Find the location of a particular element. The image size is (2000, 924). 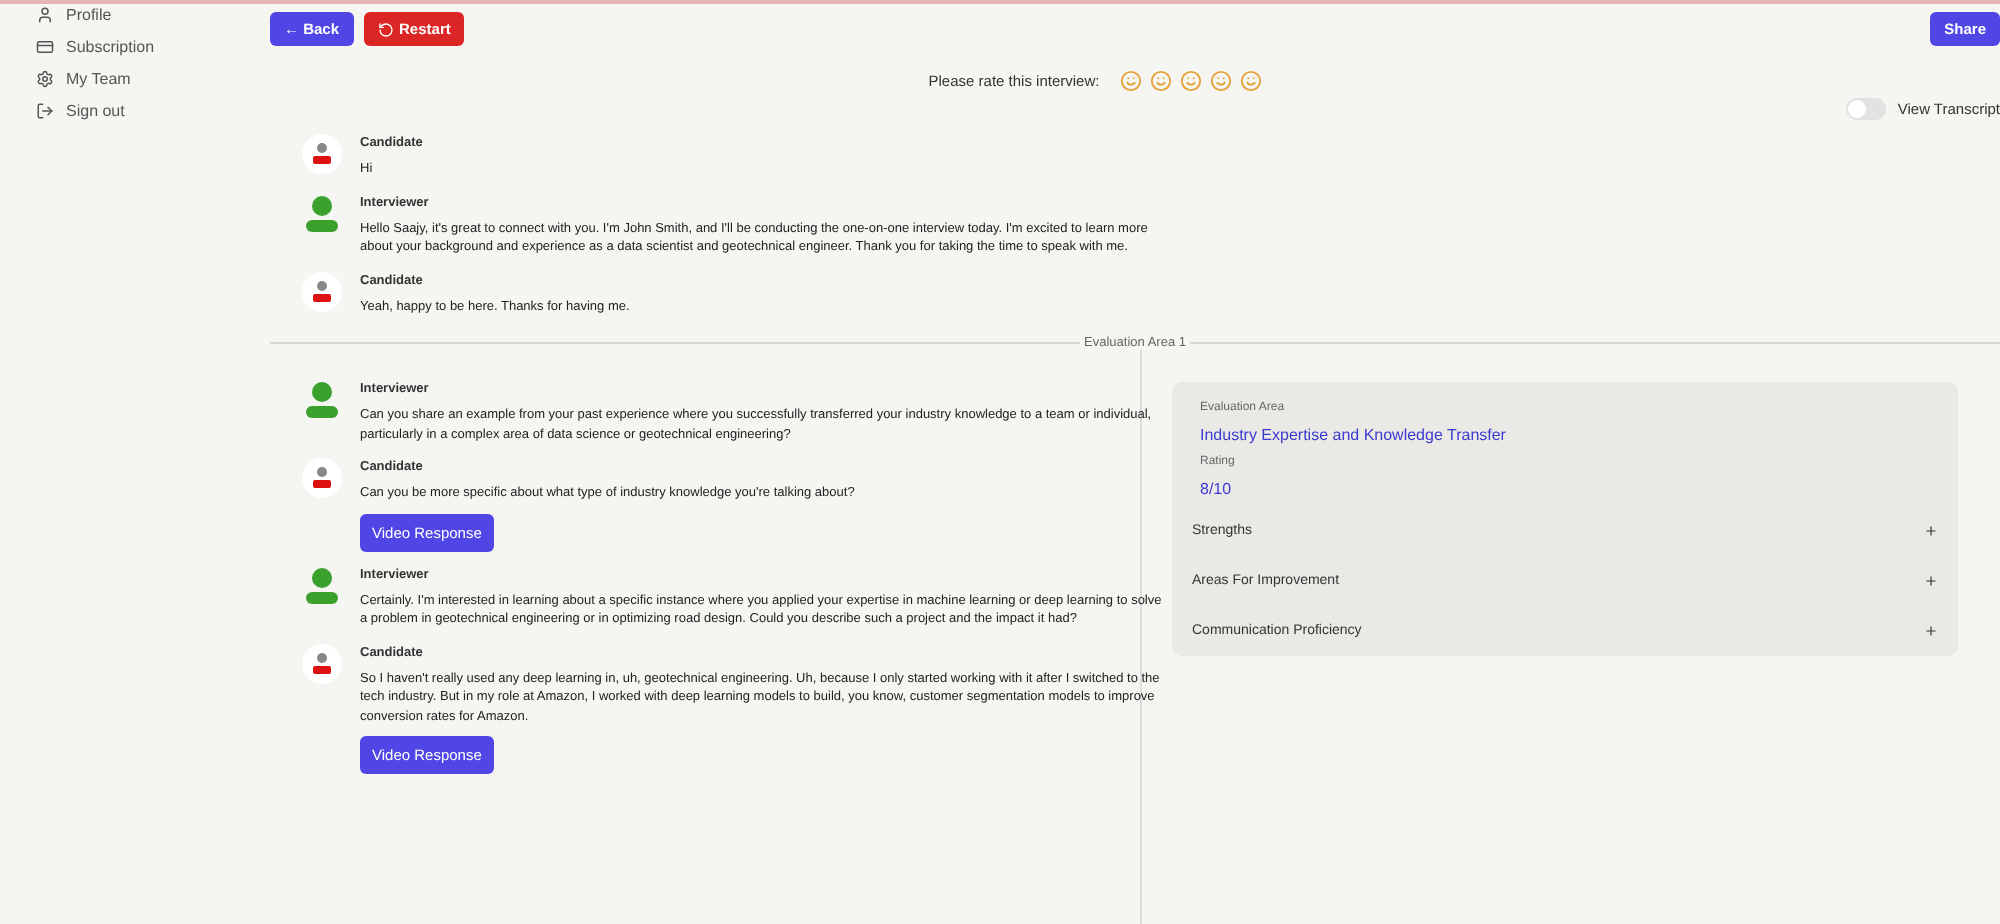

sign-out-icon is located at coordinates (45, 111).